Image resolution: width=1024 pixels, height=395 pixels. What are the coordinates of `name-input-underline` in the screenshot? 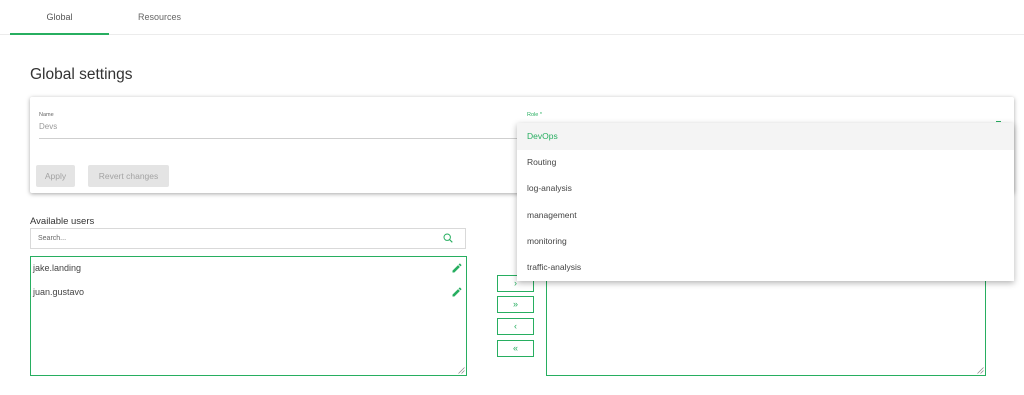 It's located at (282, 138).